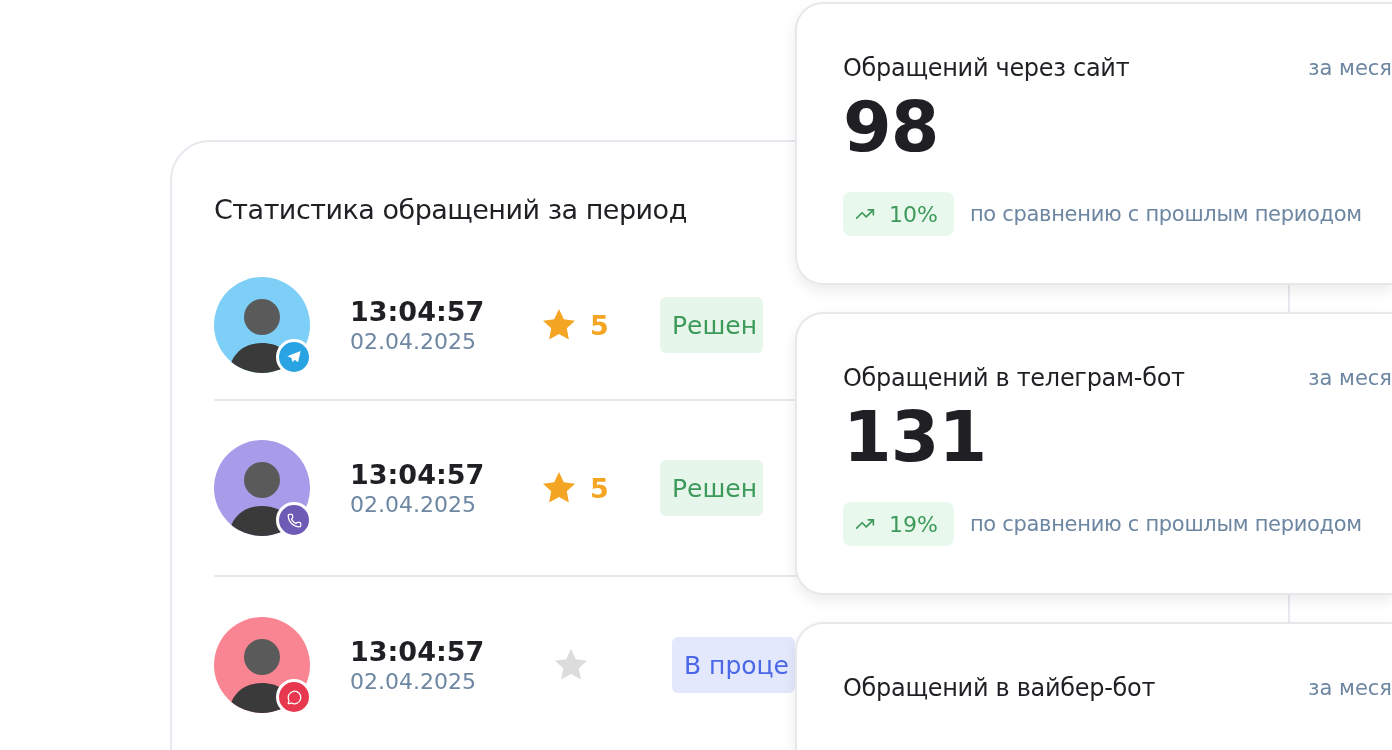  I want to click on phone-icon, so click(294, 520).